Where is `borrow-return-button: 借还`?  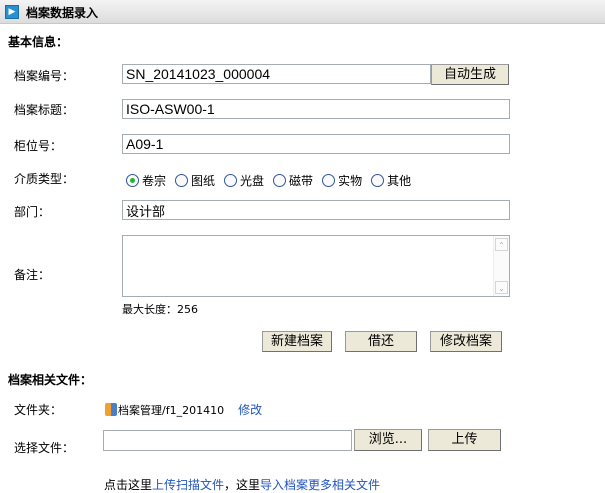 borrow-return-button: 借还 is located at coordinates (381, 341).